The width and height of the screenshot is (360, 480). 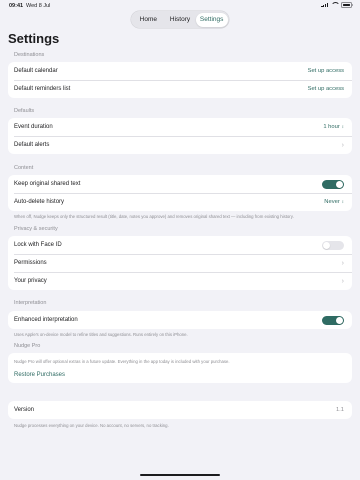 What do you see at coordinates (333, 320) in the screenshot?
I see `enhanced-interpretation-toggle` at bounding box center [333, 320].